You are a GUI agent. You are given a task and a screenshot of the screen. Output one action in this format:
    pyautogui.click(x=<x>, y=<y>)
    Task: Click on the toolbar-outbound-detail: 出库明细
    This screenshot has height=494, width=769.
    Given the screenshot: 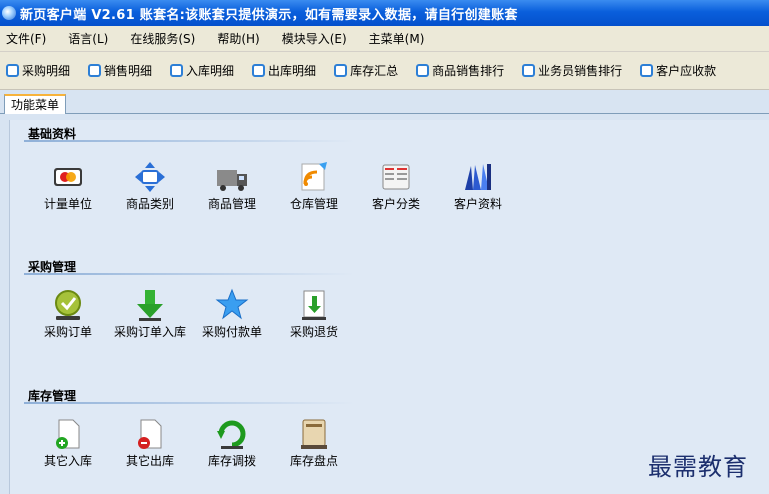 What is the action you would take?
    pyautogui.click(x=284, y=70)
    